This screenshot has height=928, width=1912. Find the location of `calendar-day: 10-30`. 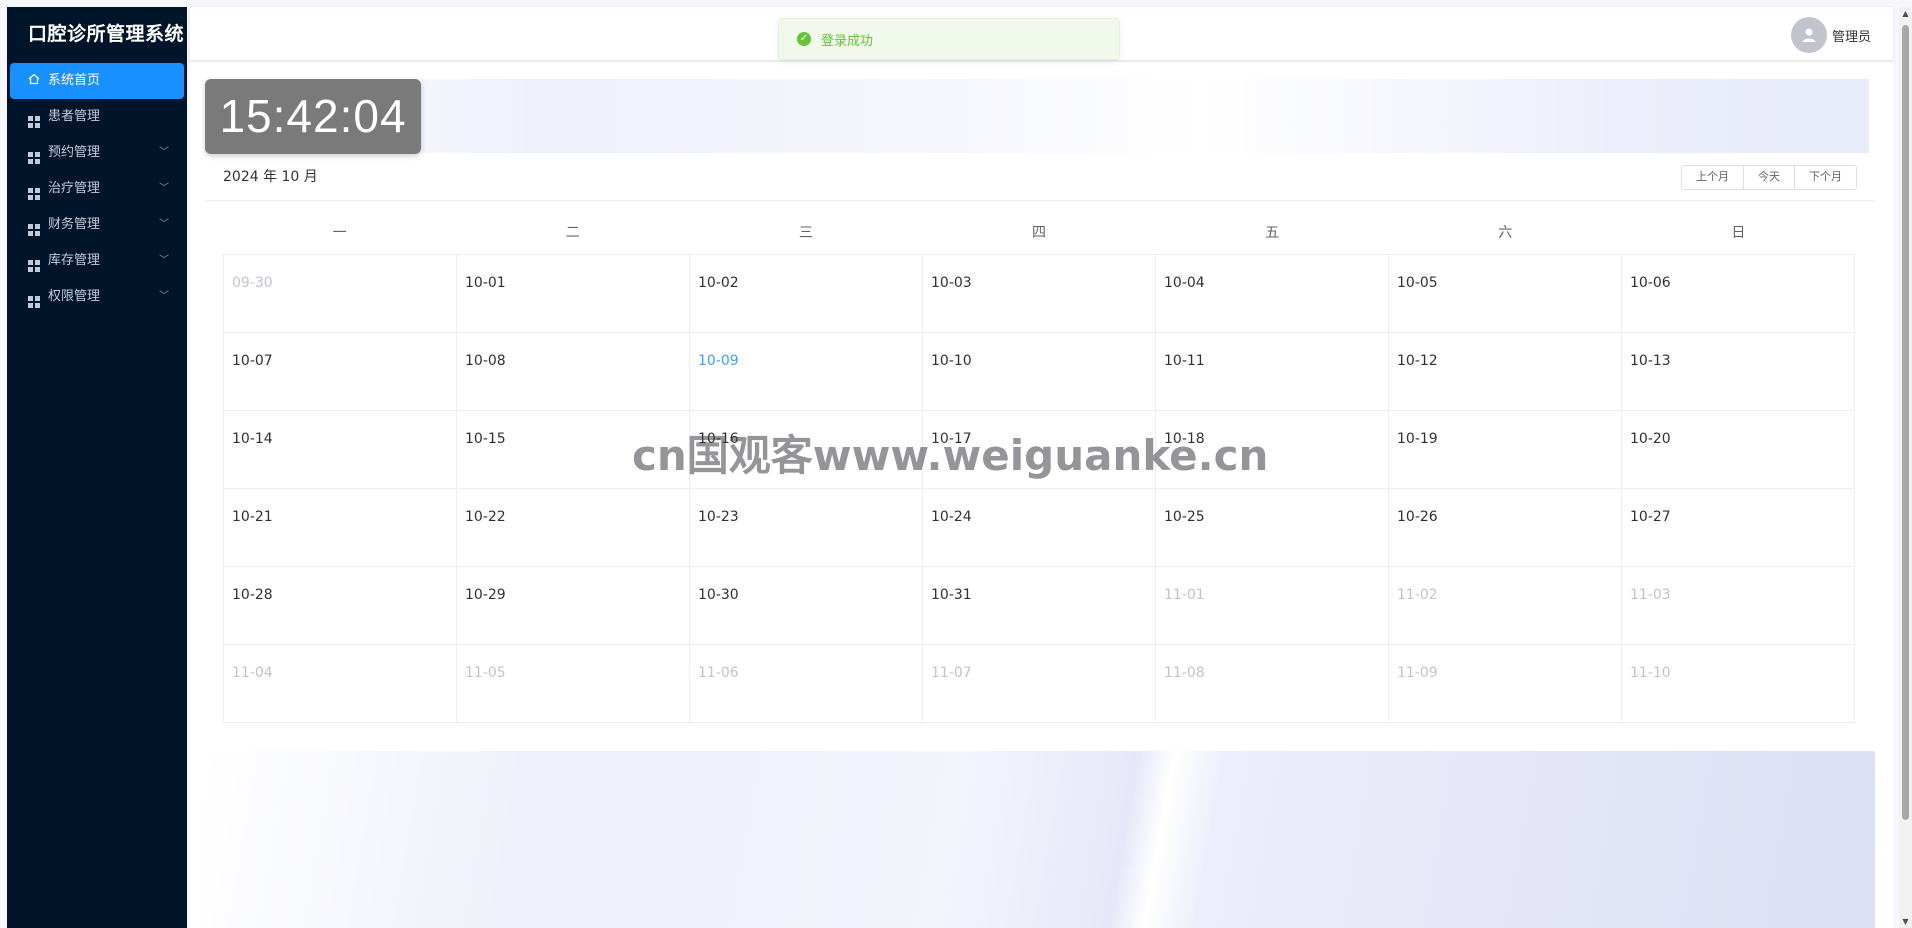

calendar-day: 10-30 is located at coordinates (806, 606).